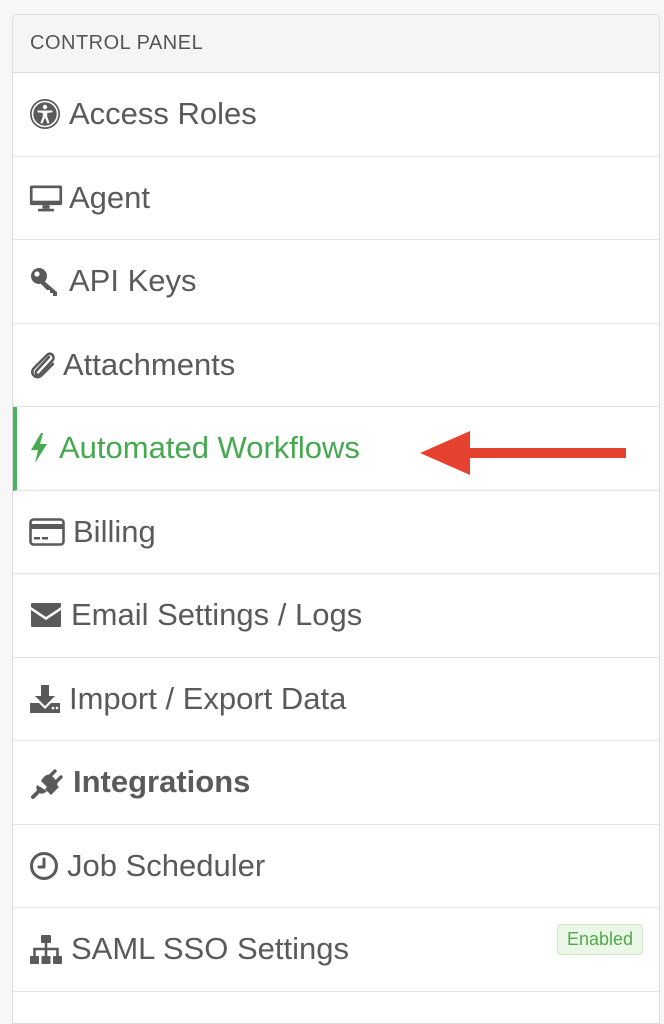 This screenshot has width=664, height=1024. Describe the element at coordinates (117, 43) in the screenshot. I see `panel-title: CONTROL PANEL` at that location.